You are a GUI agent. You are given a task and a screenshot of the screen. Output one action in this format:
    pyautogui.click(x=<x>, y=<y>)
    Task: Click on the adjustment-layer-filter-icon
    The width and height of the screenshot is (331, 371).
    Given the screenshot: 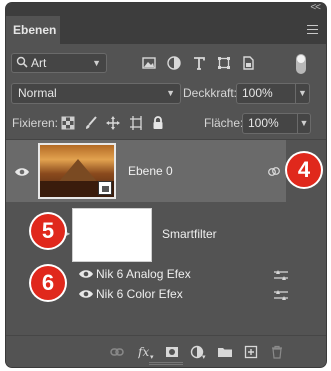 What is the action you would take?
    pyautogui.click(x=174, y=63)
    